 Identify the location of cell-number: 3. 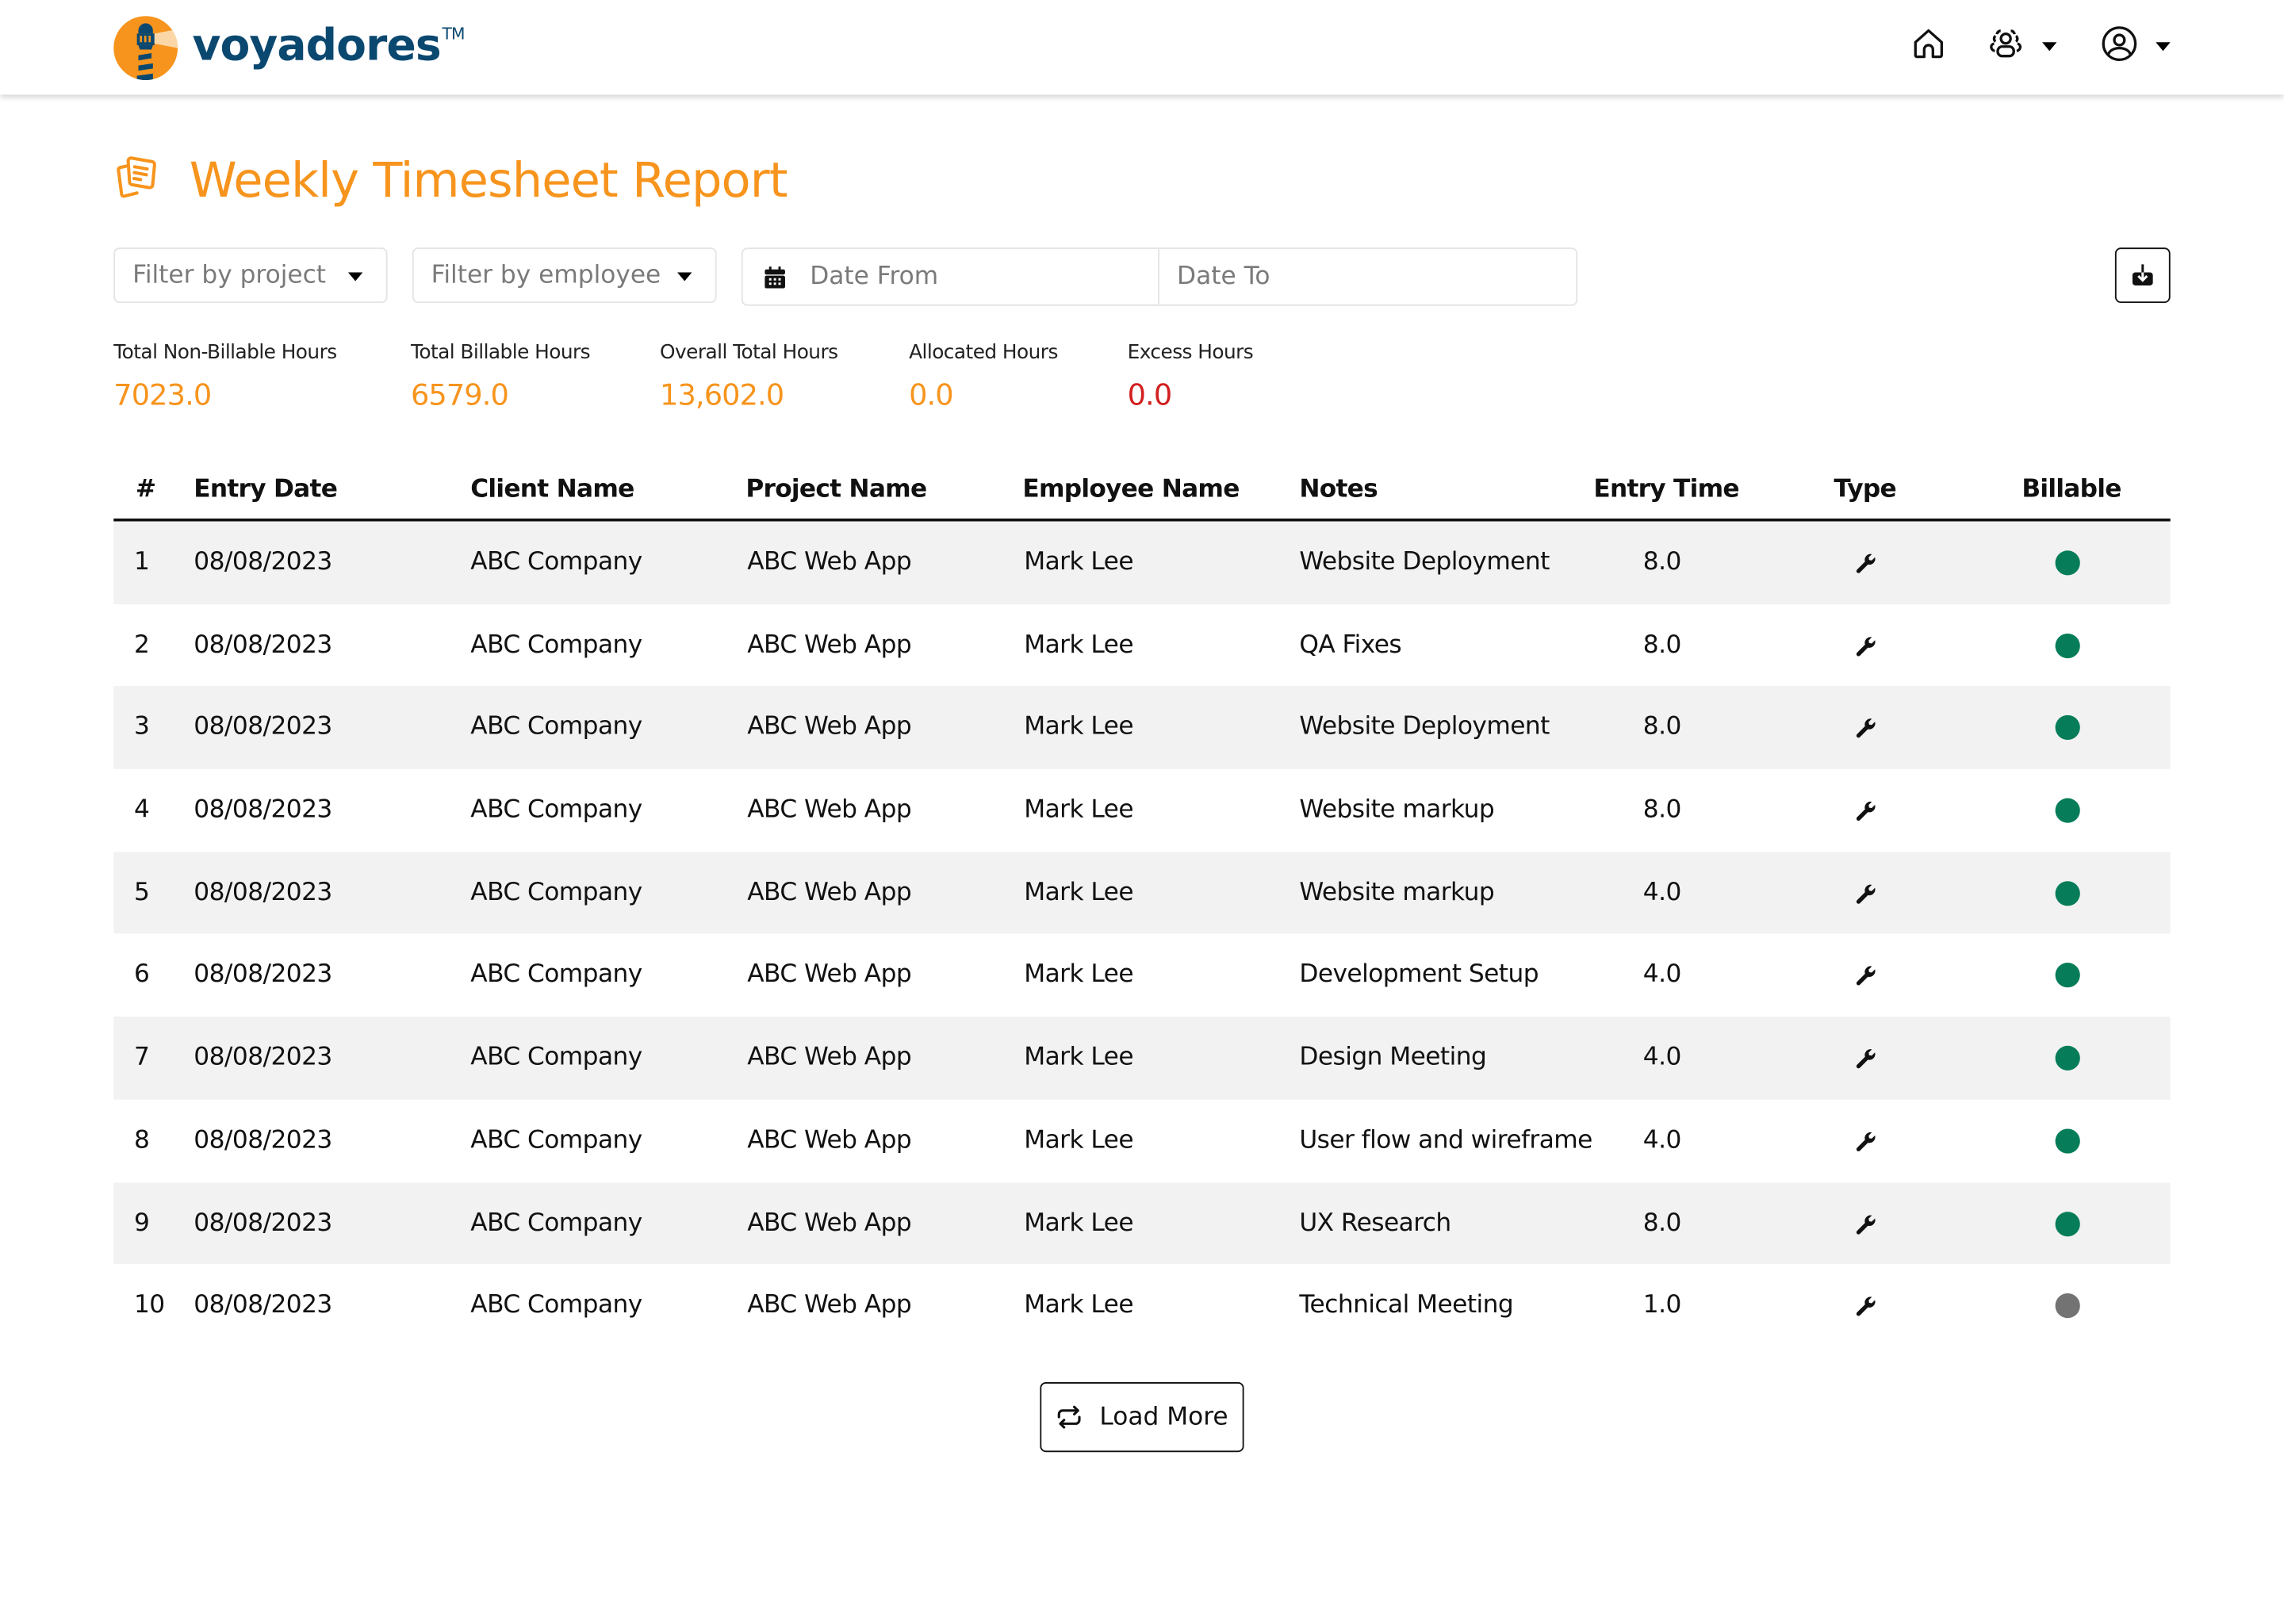
(141, 727).